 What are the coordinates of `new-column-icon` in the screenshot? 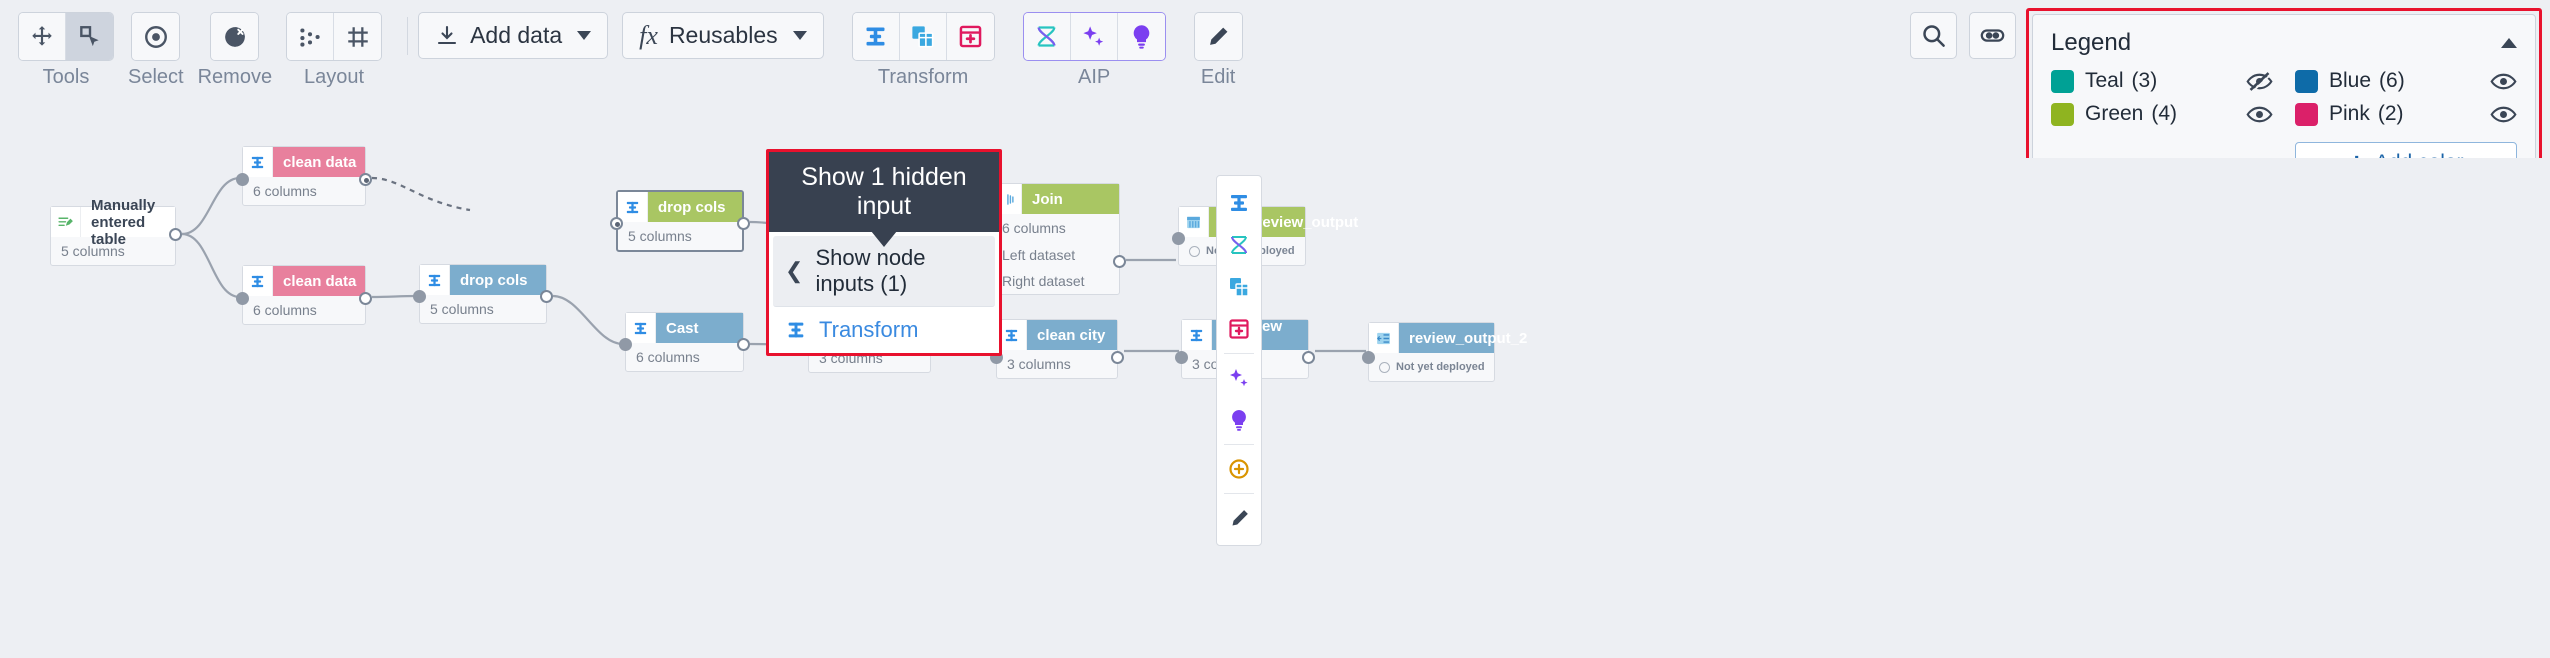 It's located at (1239, 329).